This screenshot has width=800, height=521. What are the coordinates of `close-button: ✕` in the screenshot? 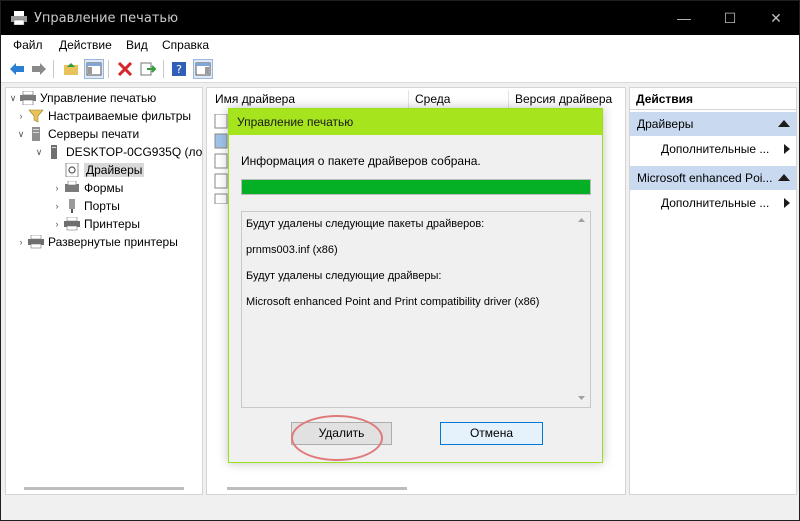 It's located at (776, 18).